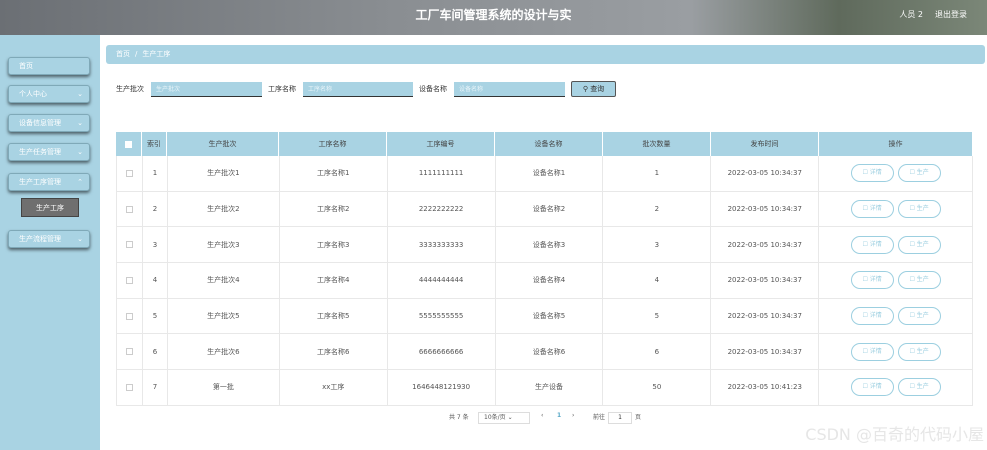 Image resolution: width=987 pixels, height=450 pixels. What do you see at coordinates (509, 89) in the screenshot?
I see `device-filter-input` at bounding box center [509, 89].